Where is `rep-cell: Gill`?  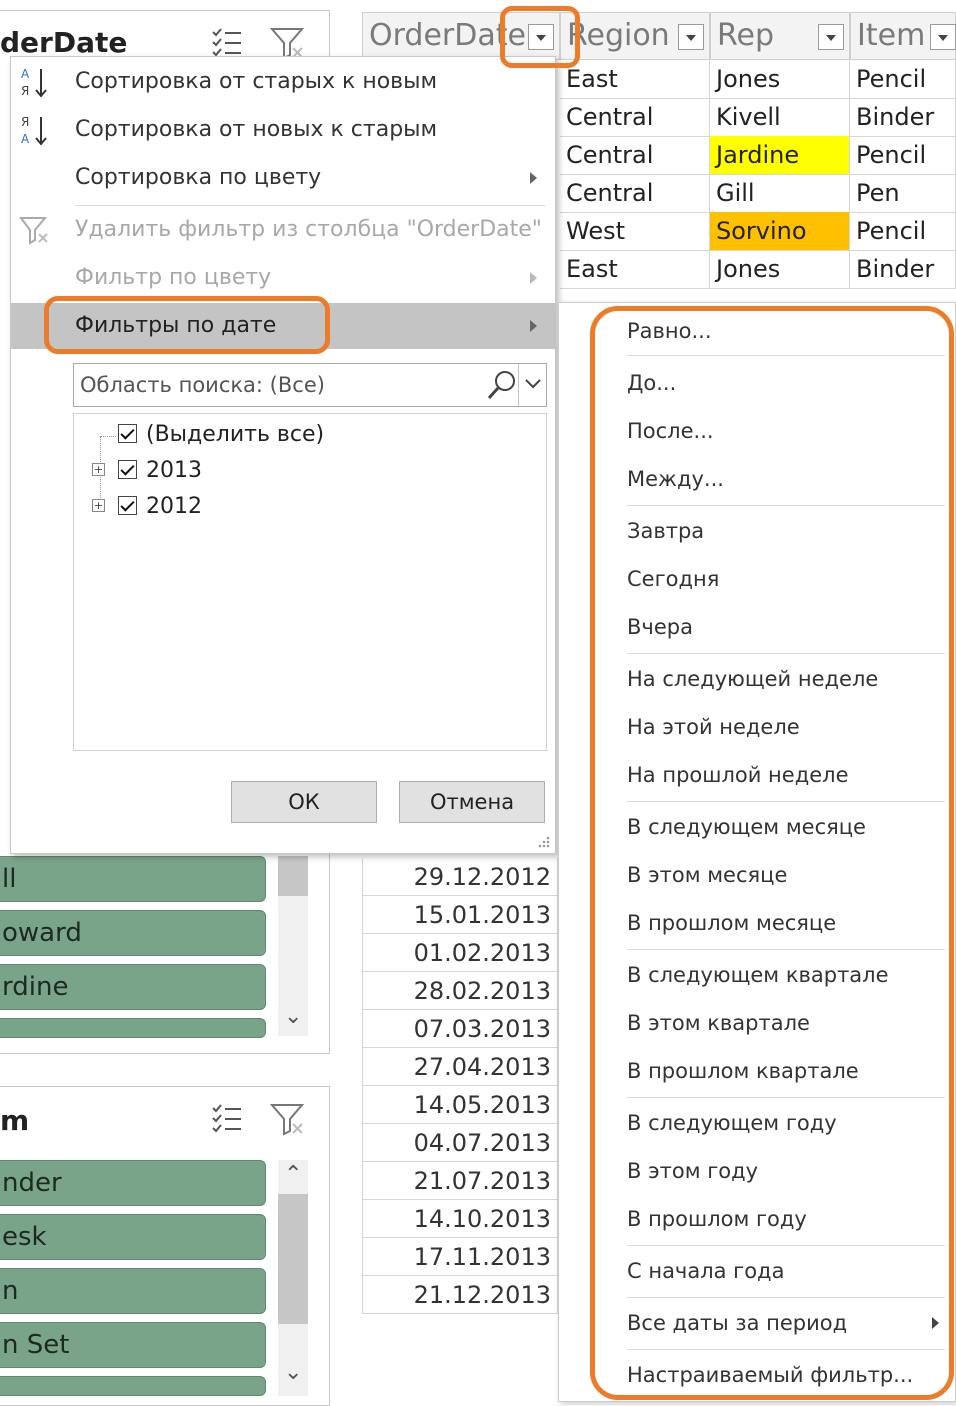 rep-cell: Gill is located at coordinates (780, 193).